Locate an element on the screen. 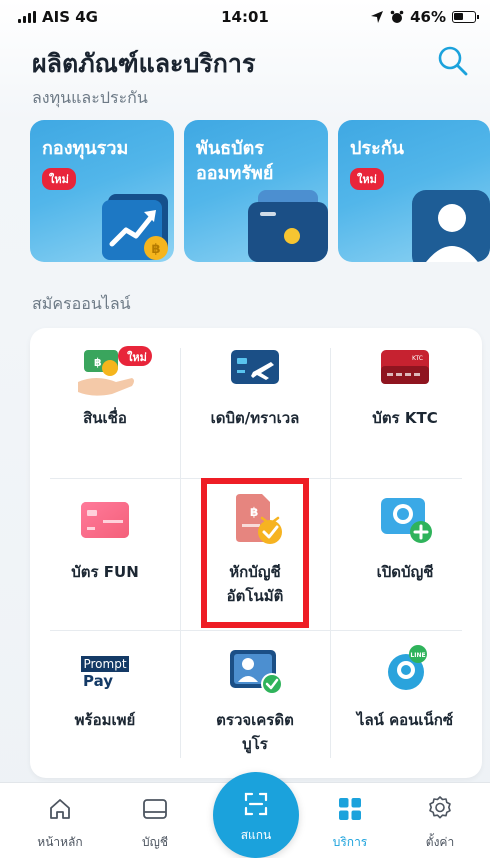 Image resolution: width=490 pixels, height=858 pixels. wallet-outline-icon is located at coordinates (155, 809).